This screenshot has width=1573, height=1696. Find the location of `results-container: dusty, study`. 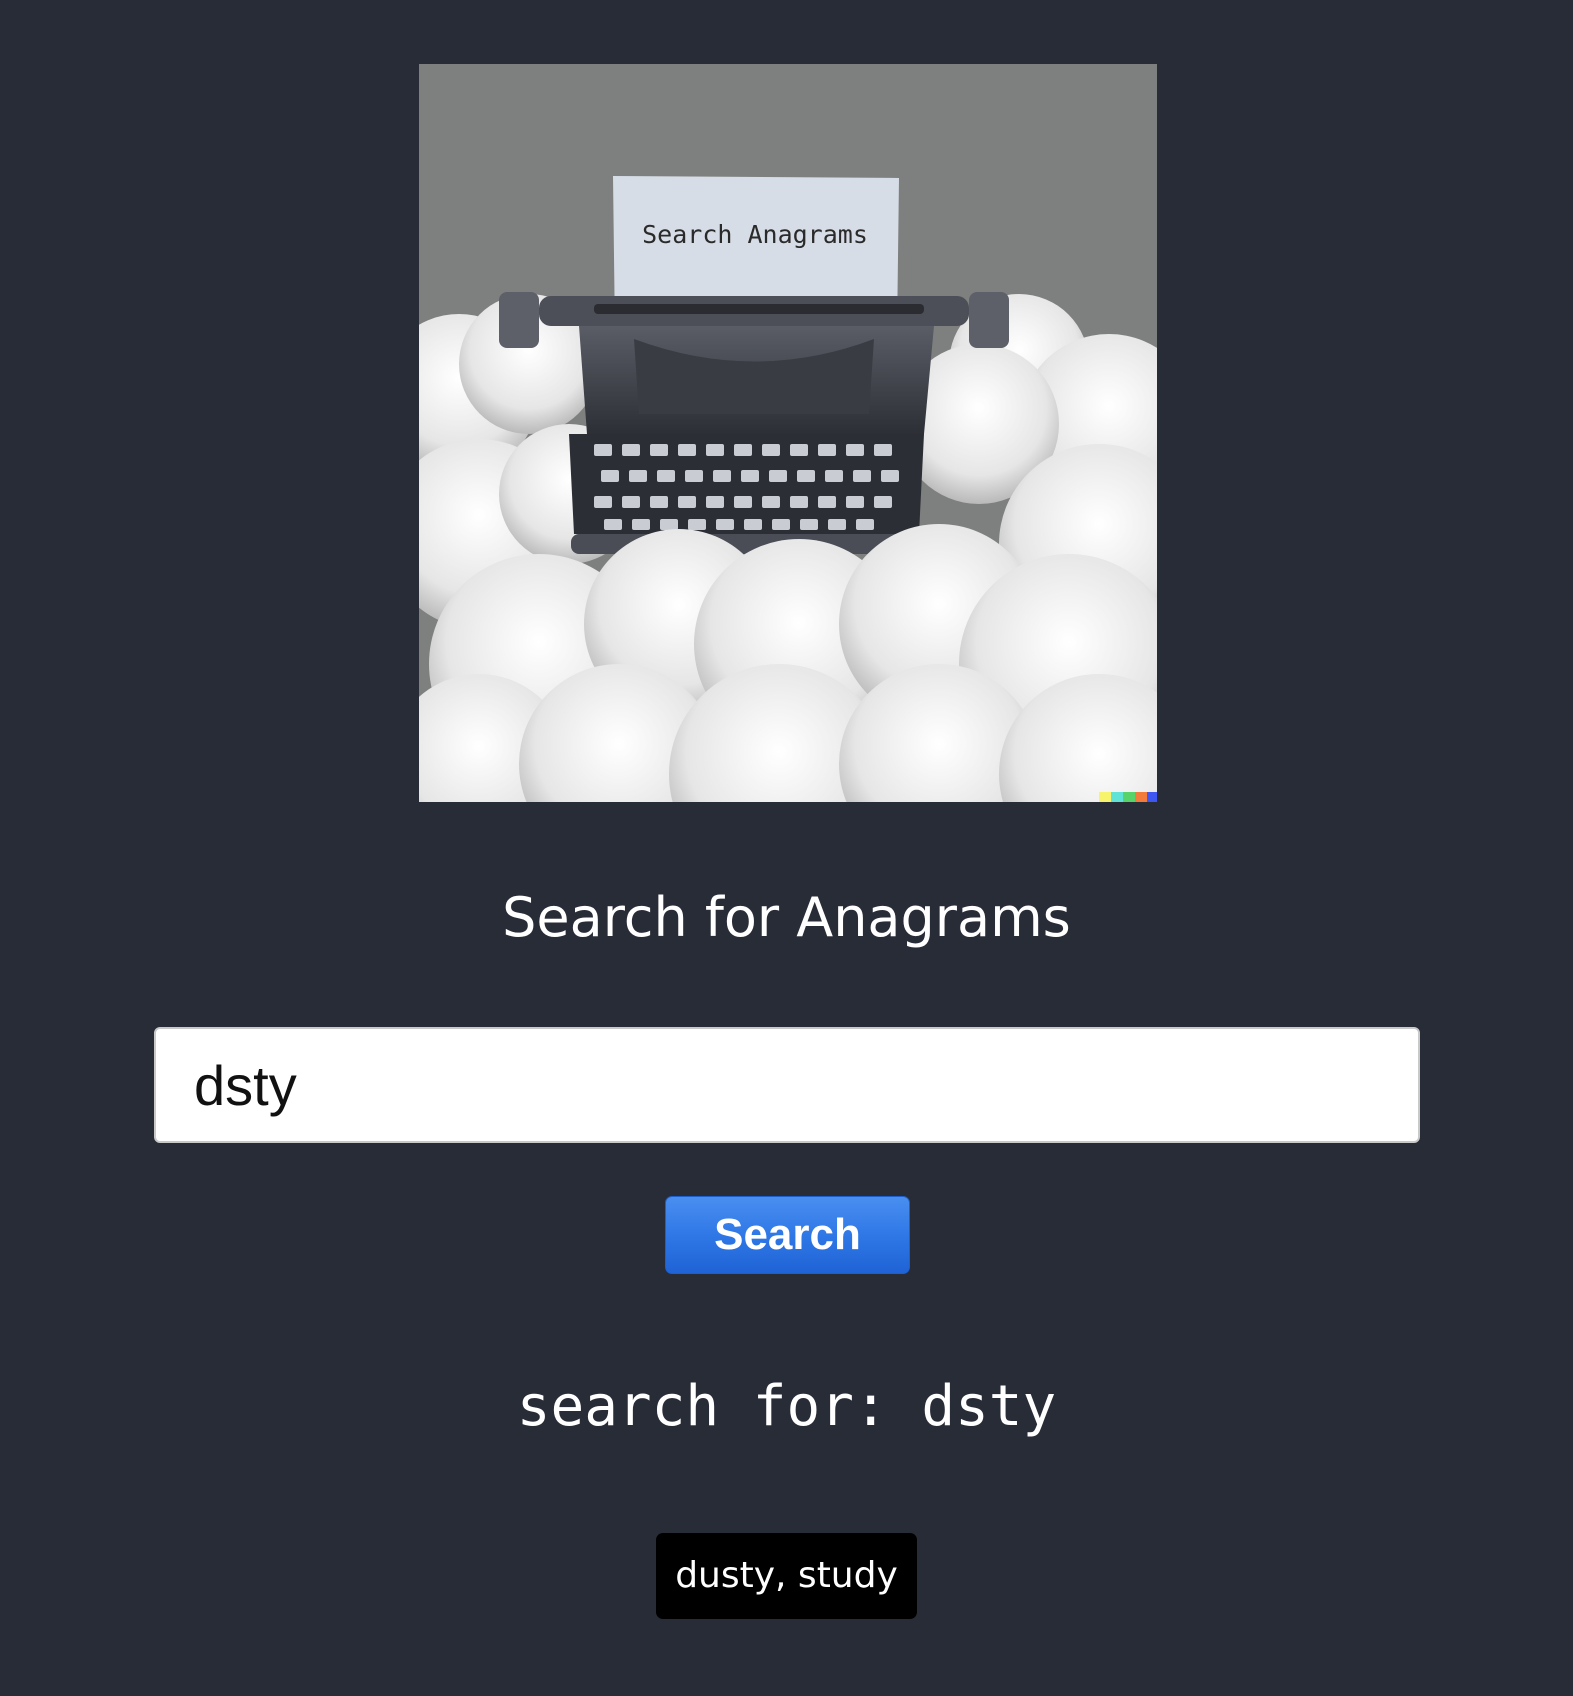

results-container: dusty, study is located at coordinates (786, 1576).